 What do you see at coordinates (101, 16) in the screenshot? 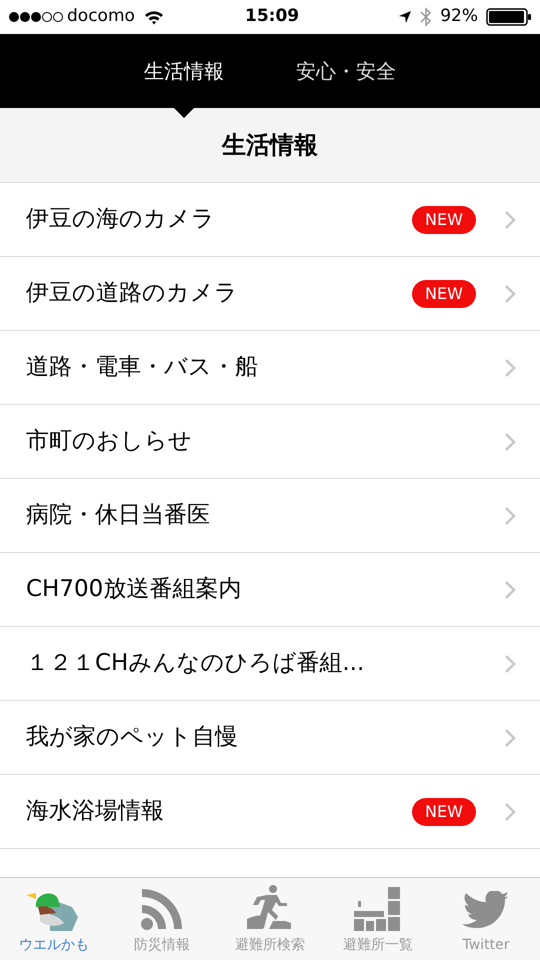
I see `carrier-name: docomo` at bounding box center [101, 16].